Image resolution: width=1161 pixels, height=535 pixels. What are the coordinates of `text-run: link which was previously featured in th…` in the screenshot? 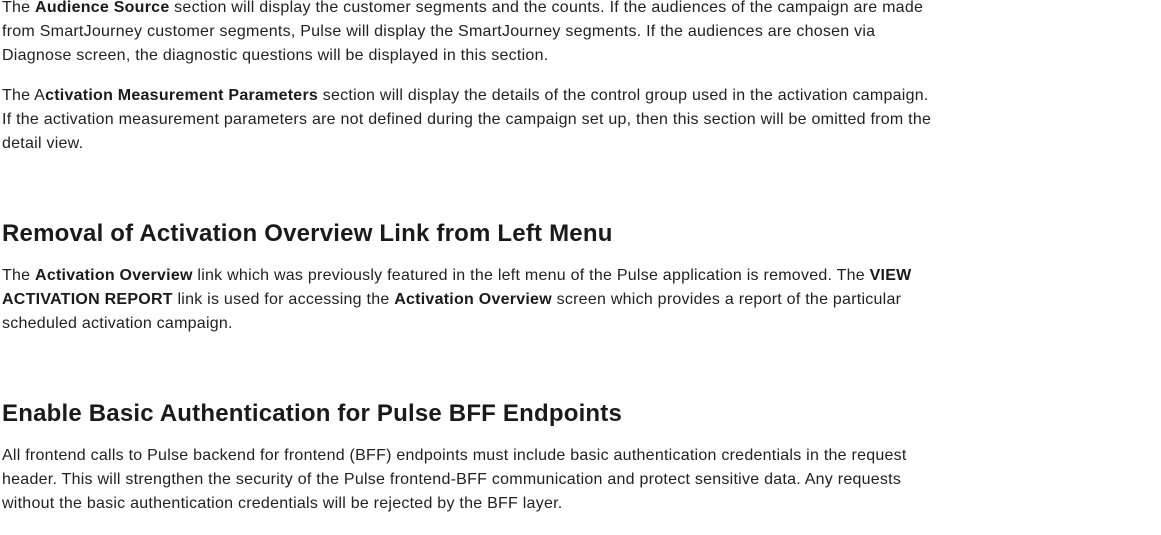 It's located at (531, 275).